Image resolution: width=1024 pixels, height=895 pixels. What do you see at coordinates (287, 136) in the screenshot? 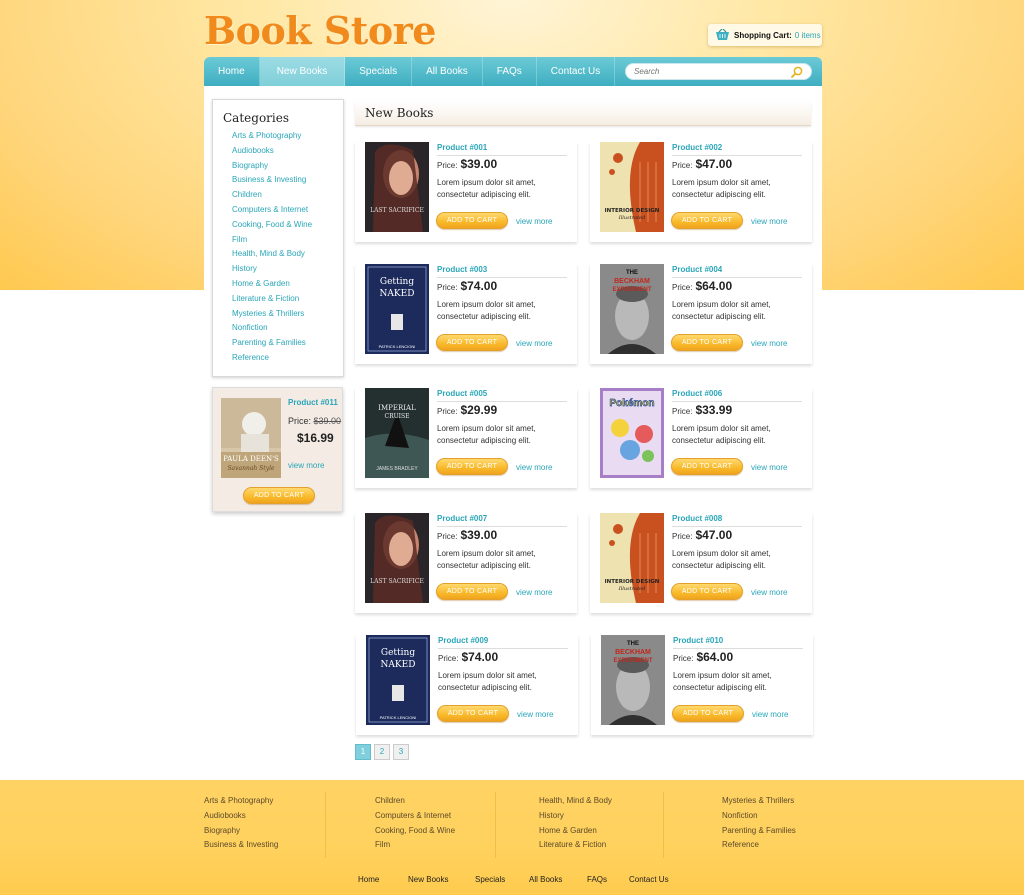
I see `category-link: Arts & Photography` at bounding box center [287, 136].